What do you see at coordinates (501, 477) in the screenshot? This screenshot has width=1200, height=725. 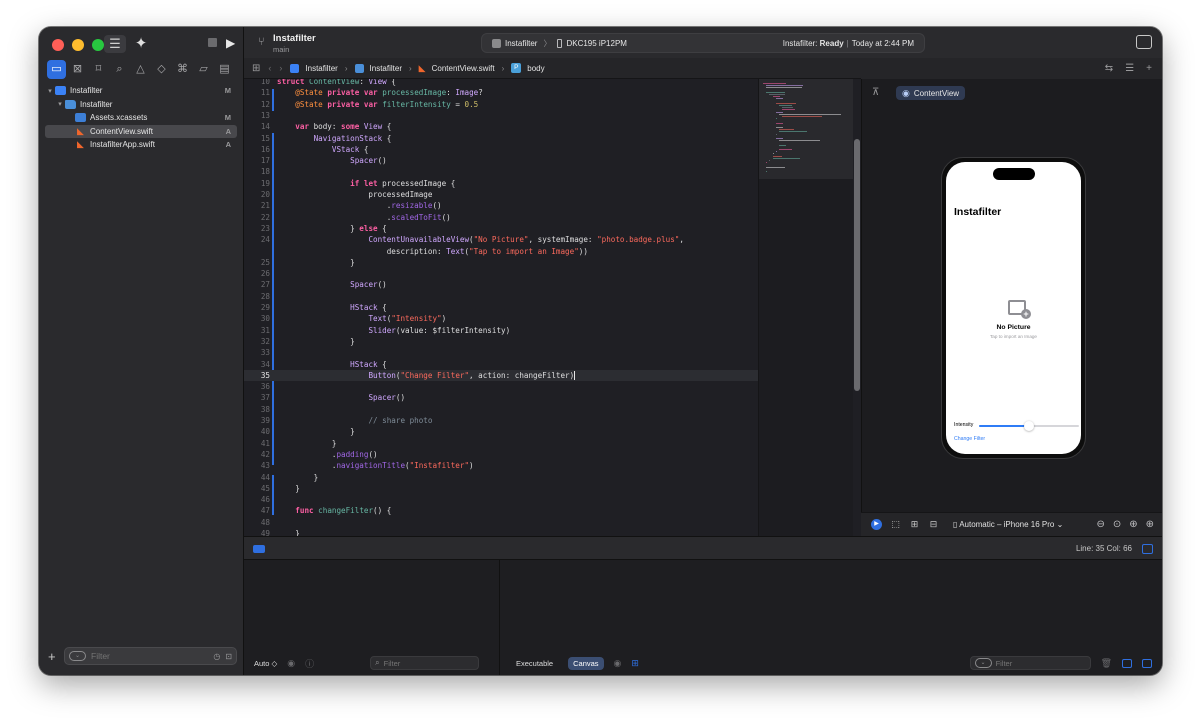 I see `code-line: 44 }` at bounding box center [501, 477].